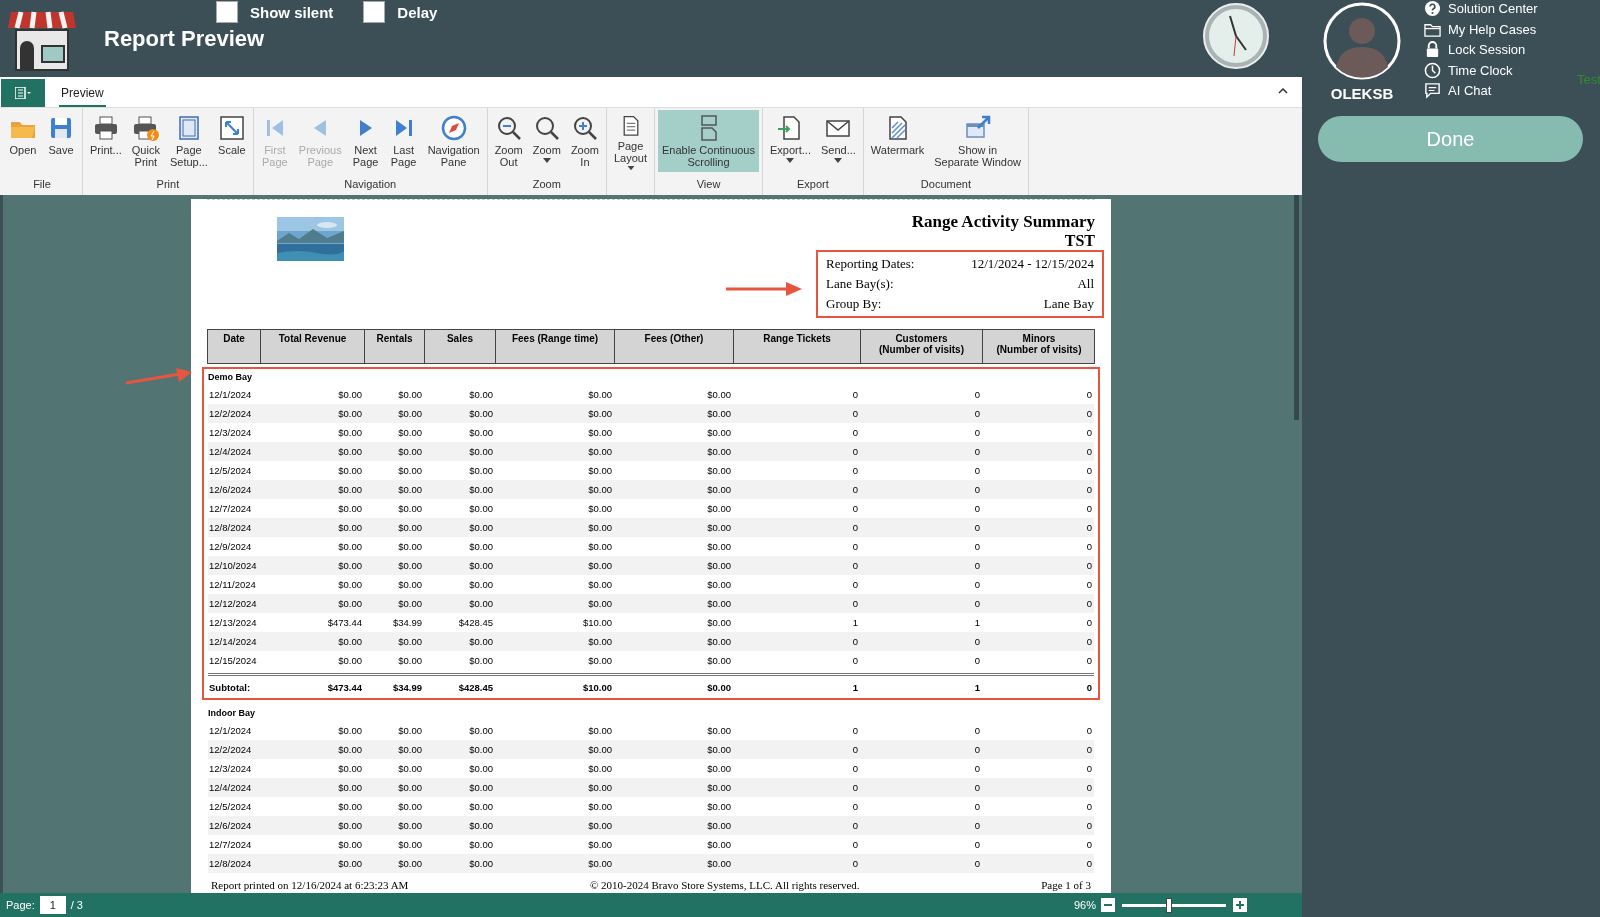 The height and width of the screenshot is (917, 1600). I want to click on parameter-value: Lane Bay, so click(1068, 304).